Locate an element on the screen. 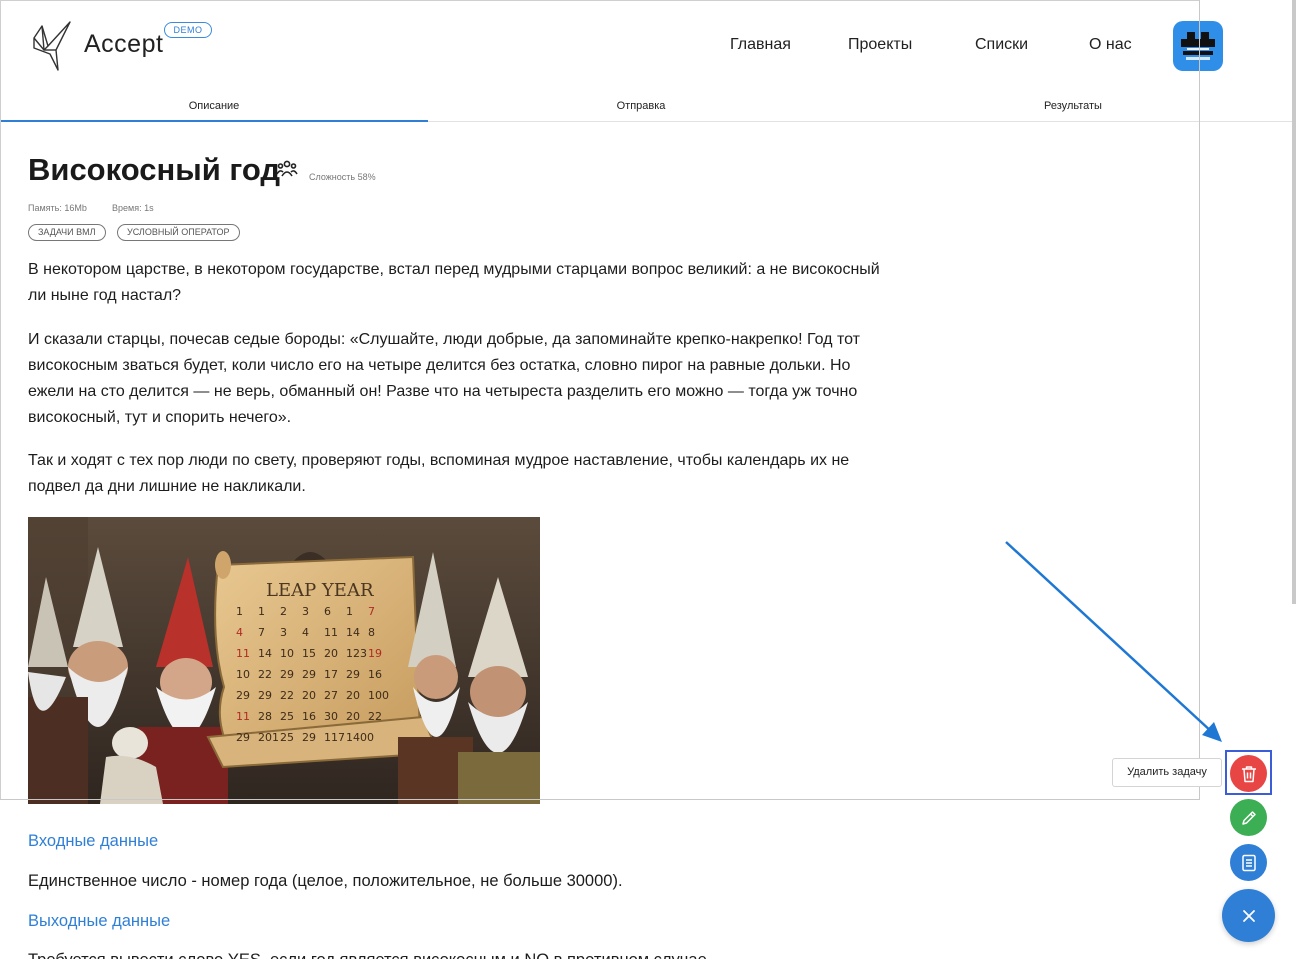 This screenshot has height=959, width=1296. close-fab-menu-button is located at coordinates (1248, 915).